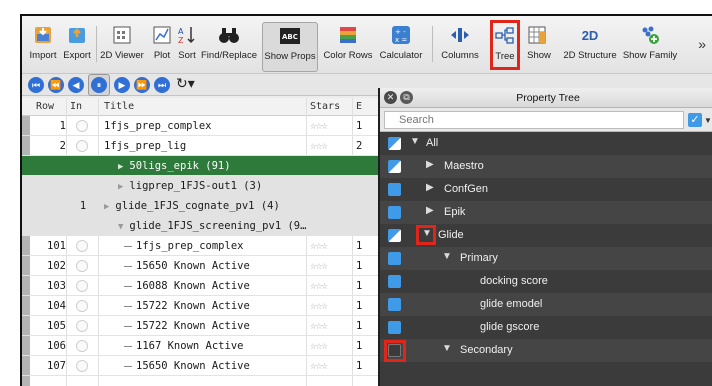 The image size is (712, 386). Describe the element at coordinates (546, 258) in the screenshot. I see `tree-item-primary: ▼ Primary` at that location.